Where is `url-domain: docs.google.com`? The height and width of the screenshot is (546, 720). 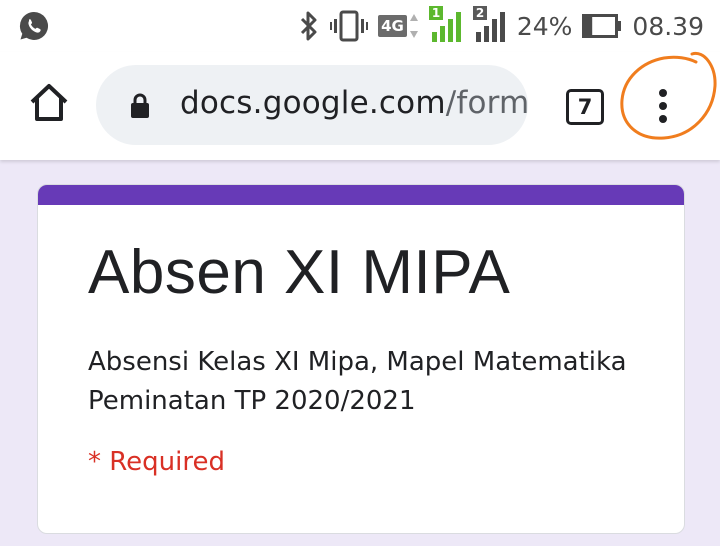
url-domain: docs.google.com is located at coordinates (313, 103).